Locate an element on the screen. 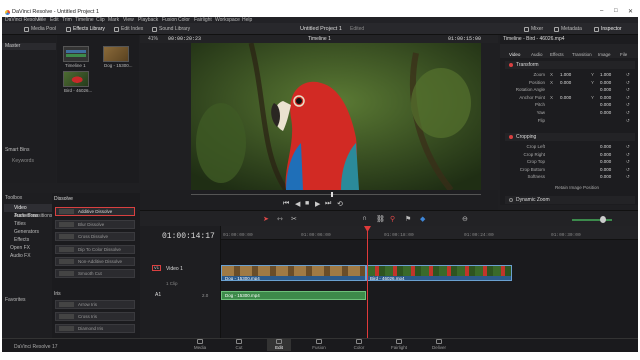 This screenshot has width=640, height=360. linked-selection-icon: ⛓ is located at coordinates (380, 219).